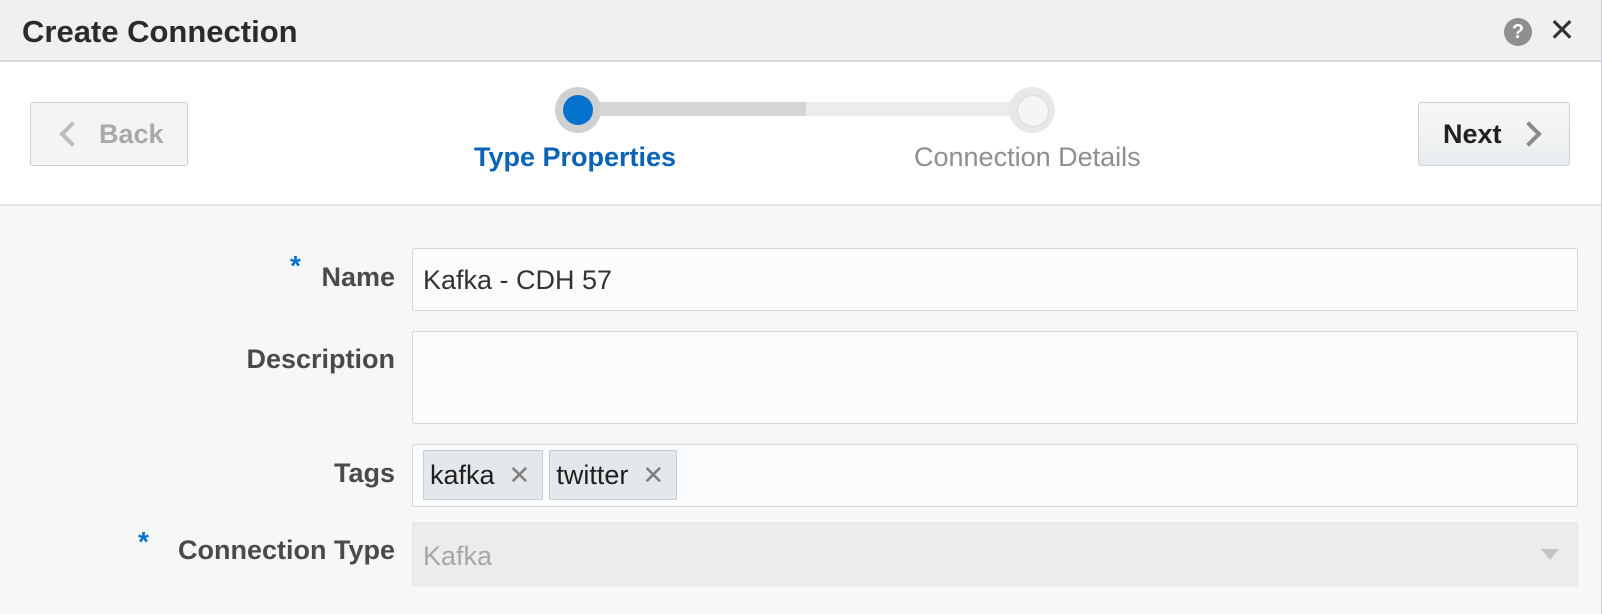 Image resolution: width=1602 pixels, height=614 pixels. I want to click on step-connection-details-indicator, so click(1032, 110).